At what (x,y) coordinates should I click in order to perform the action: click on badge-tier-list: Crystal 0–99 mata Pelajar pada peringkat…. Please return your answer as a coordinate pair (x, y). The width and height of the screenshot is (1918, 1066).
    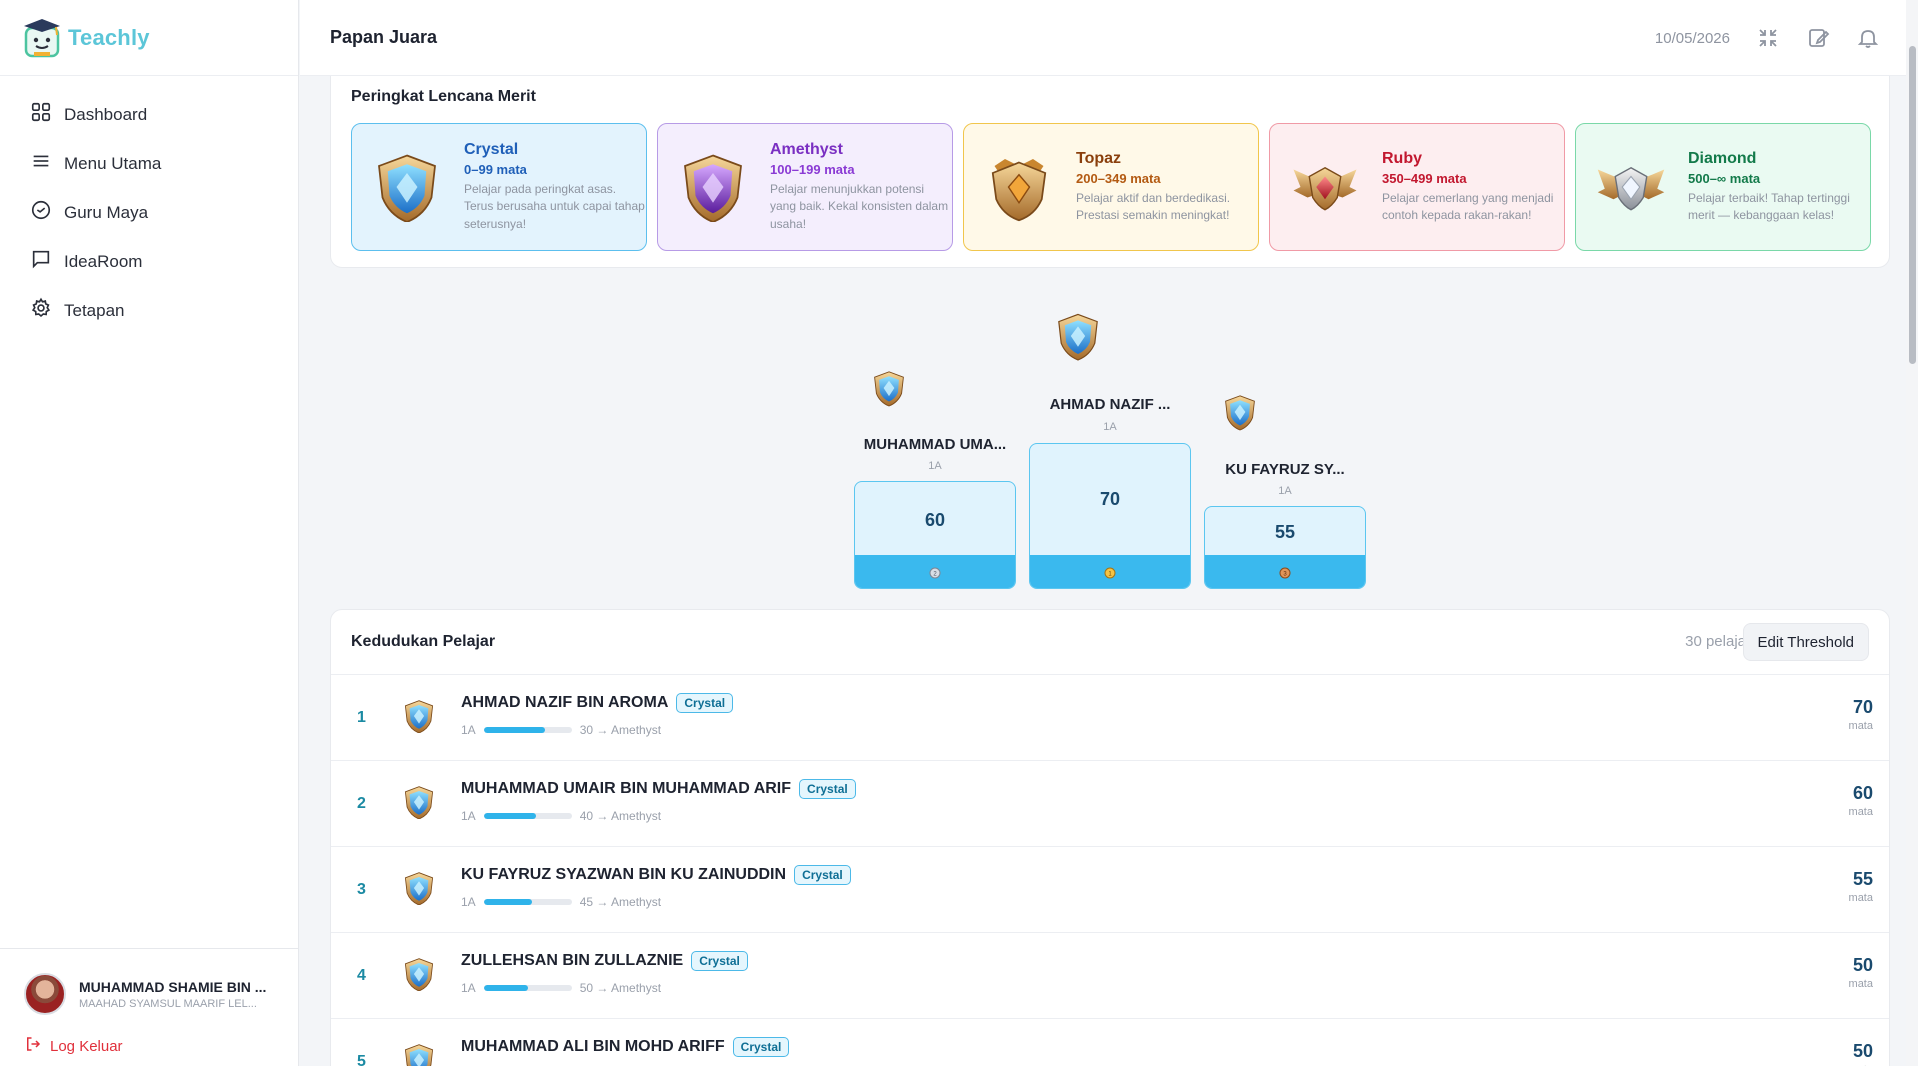
    Looking at the image, I should click on (1111, 187).